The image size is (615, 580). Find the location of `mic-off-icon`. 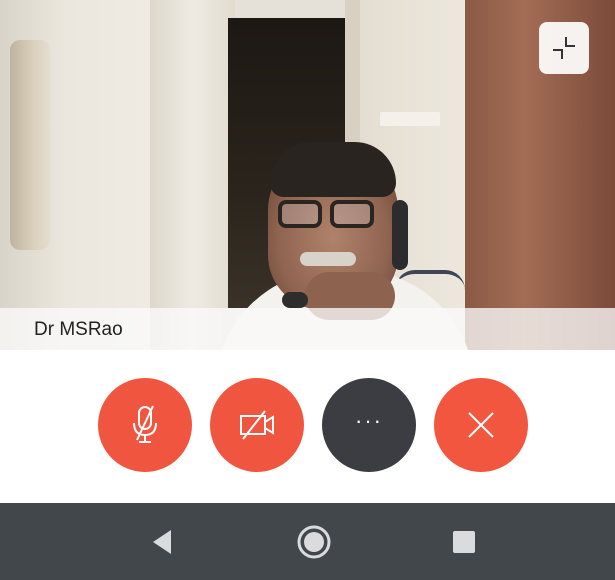

mic-off-icon is located at coordinates (145, 424).